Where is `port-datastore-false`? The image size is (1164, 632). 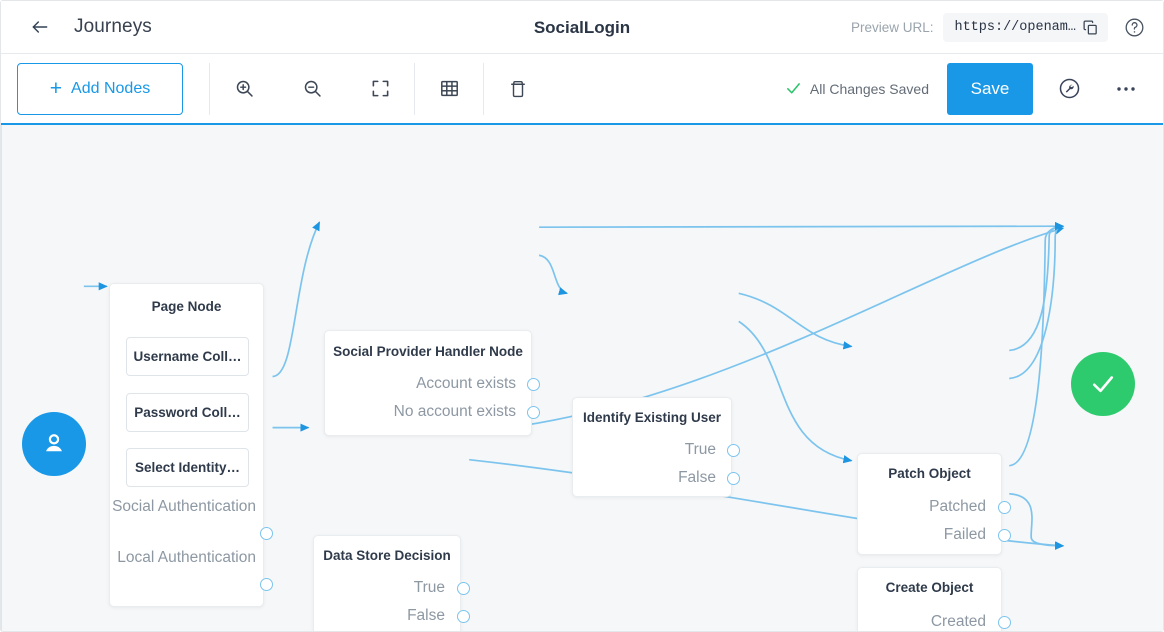
port-datastore-false is located at coordinates (463, 616).